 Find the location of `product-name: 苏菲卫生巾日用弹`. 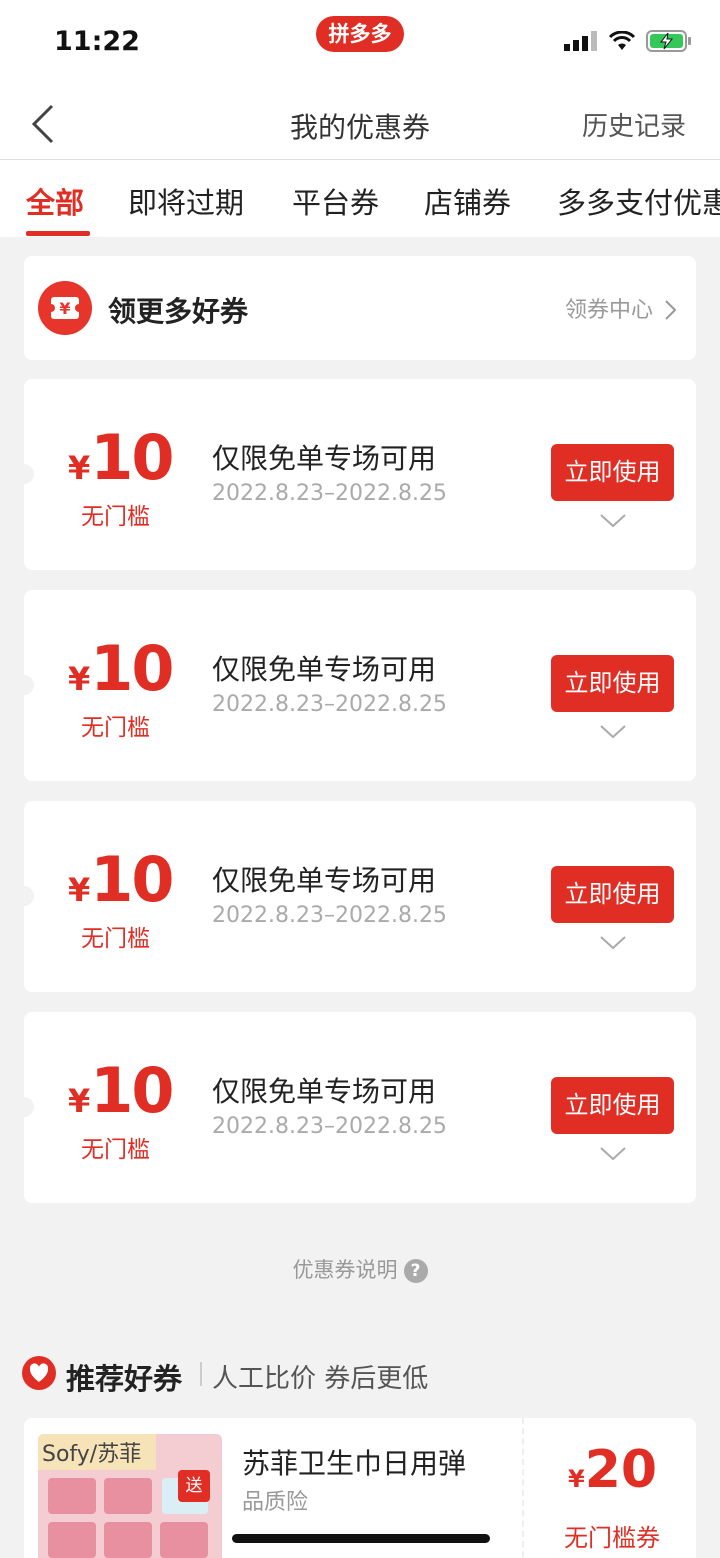

product-name: 苏菲卫生巾日用弹 is located at coordinates (354, 1463).